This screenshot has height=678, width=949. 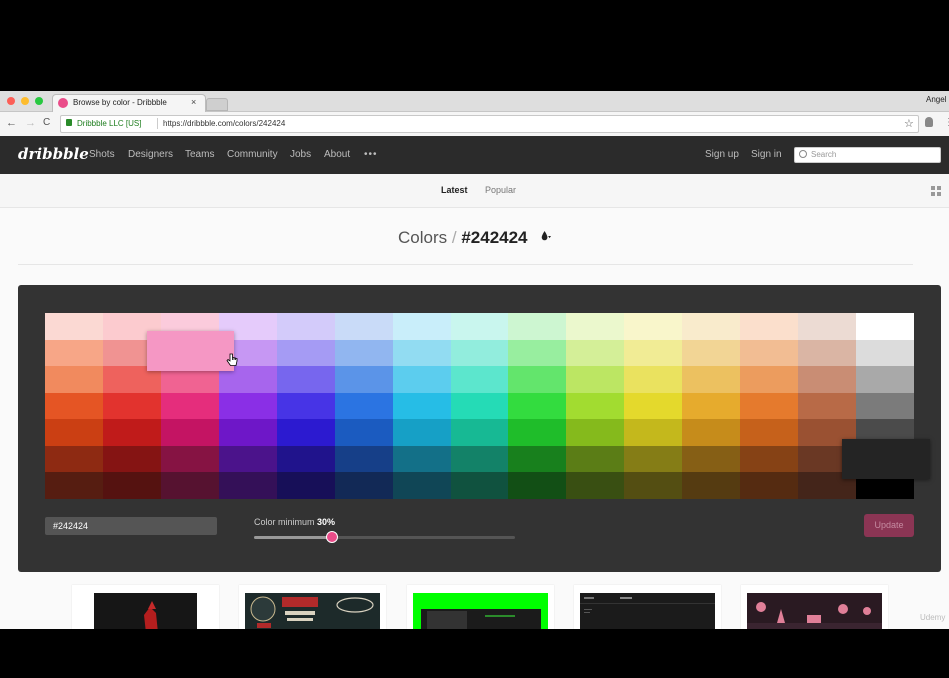 What do you see at coordinates (150, 154) in the screenshot?
I see `nav-designers: Designers` at bounding box center [150, 154].